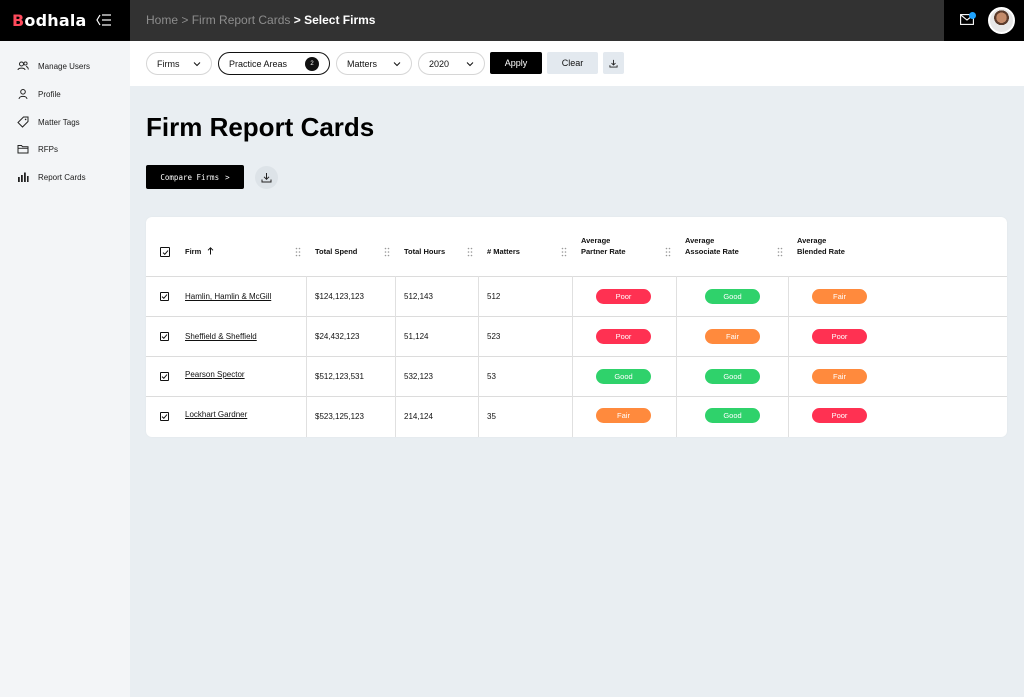  Describe the element at coordinates (221, 336) in the screenshot. I see `firm-link: Sheffield & Sheffield` at that location.